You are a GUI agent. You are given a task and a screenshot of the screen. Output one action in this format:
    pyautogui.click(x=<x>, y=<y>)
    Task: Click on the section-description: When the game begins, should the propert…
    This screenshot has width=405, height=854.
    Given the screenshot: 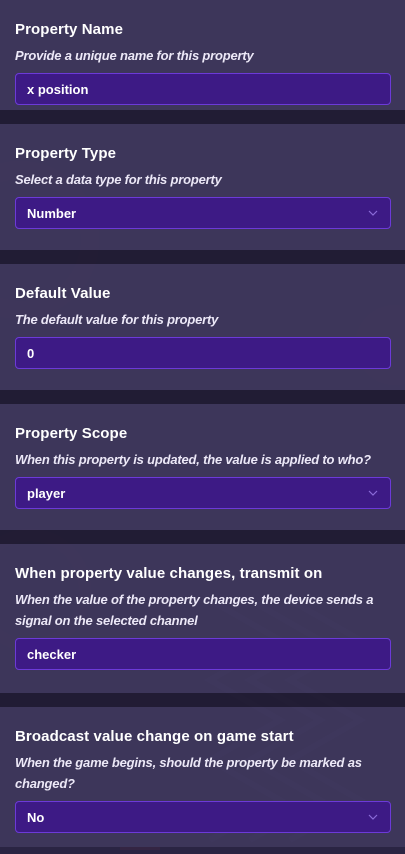 What is the action you would take?
    pyautogui.click(x=188, y=773)
    